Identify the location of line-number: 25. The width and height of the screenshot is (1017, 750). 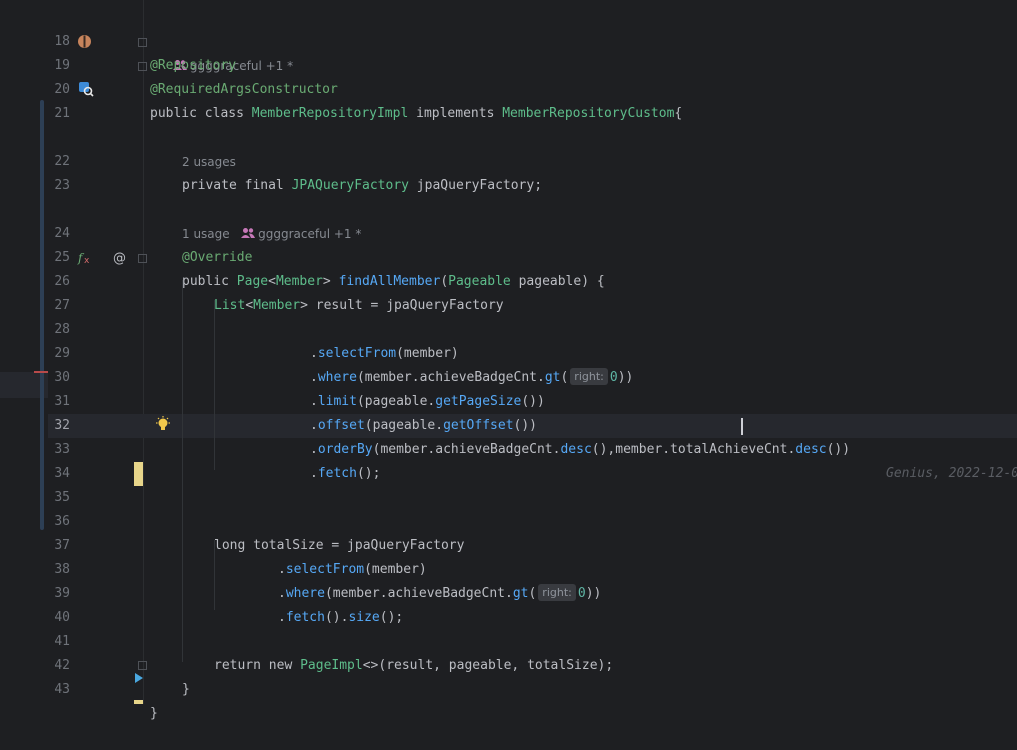
(59, 258).